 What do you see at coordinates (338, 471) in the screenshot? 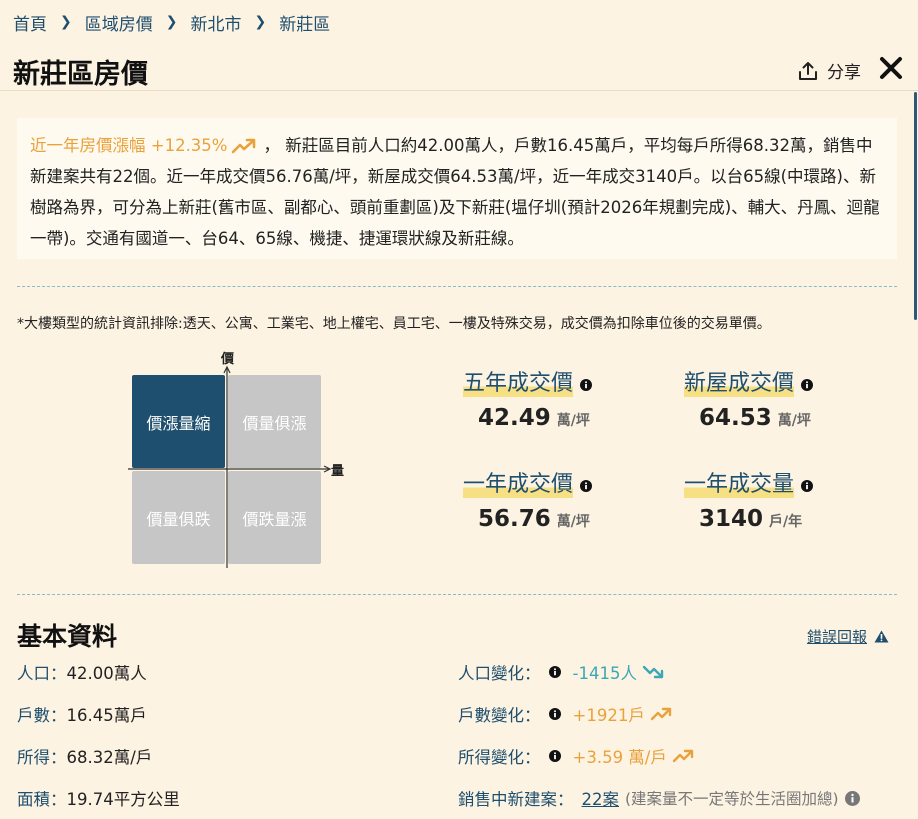
I see `quadrant-axis-x-label: 量` at bounding box center [338, 471].